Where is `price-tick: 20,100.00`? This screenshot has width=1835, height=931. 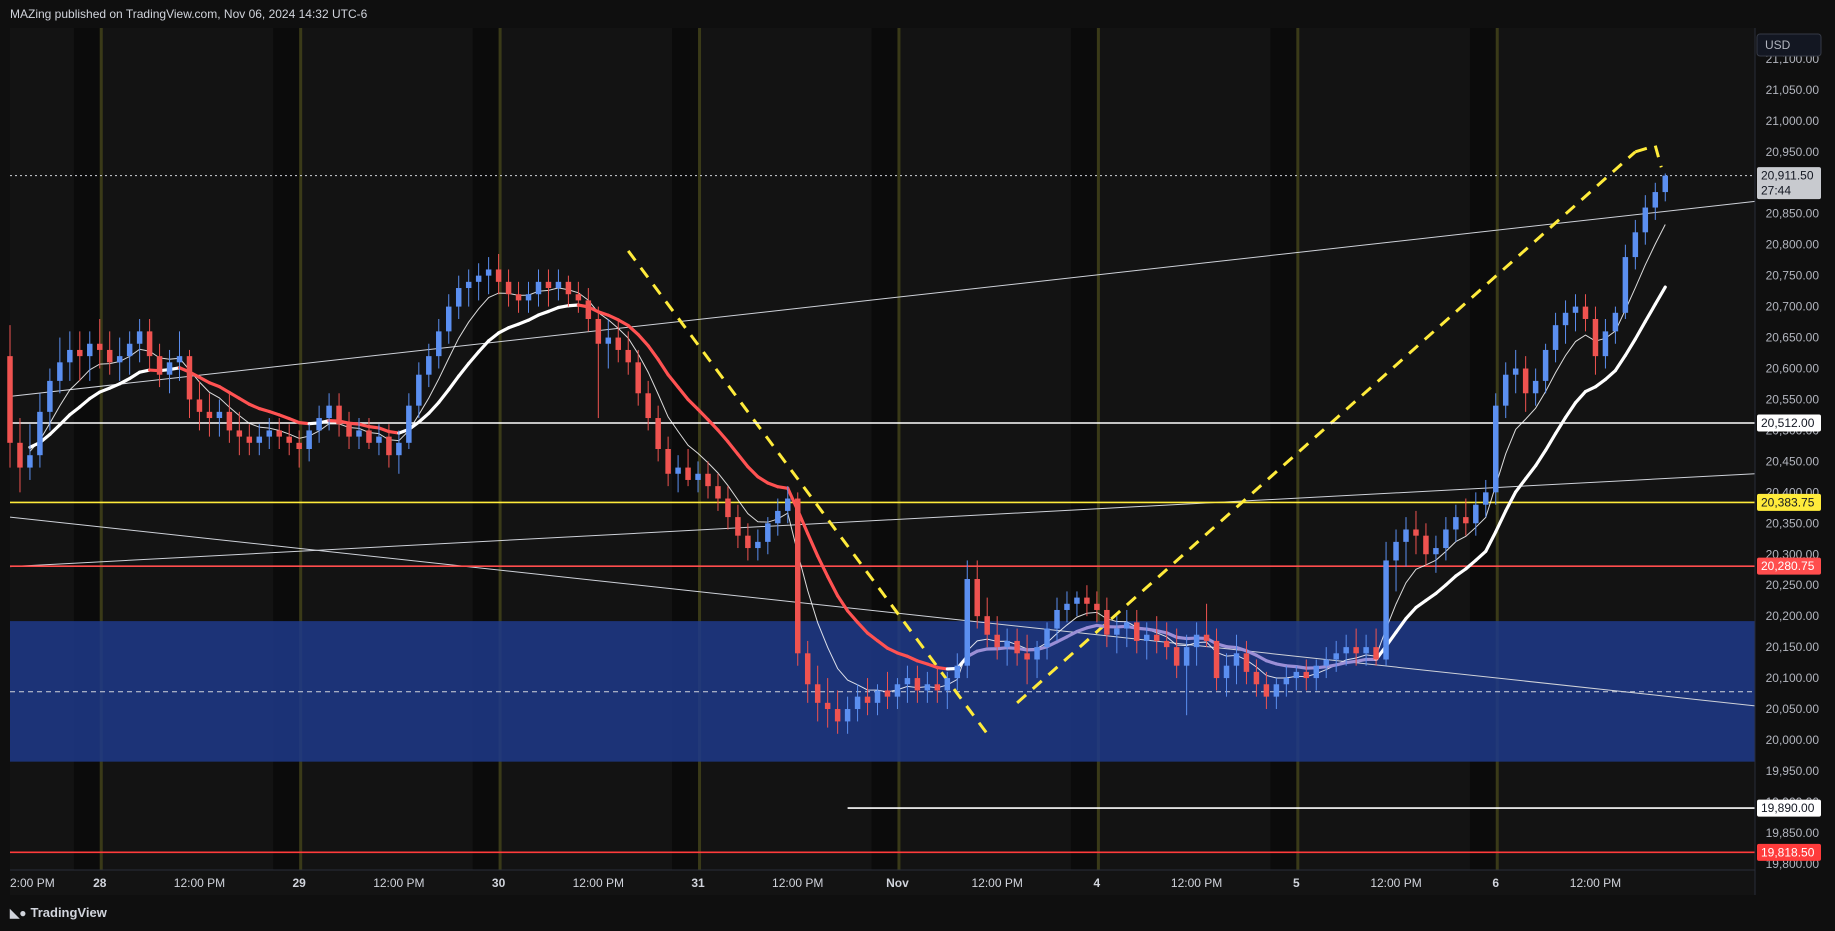 price-tick: 20,100.00 is located at coordinates (1793, 678).